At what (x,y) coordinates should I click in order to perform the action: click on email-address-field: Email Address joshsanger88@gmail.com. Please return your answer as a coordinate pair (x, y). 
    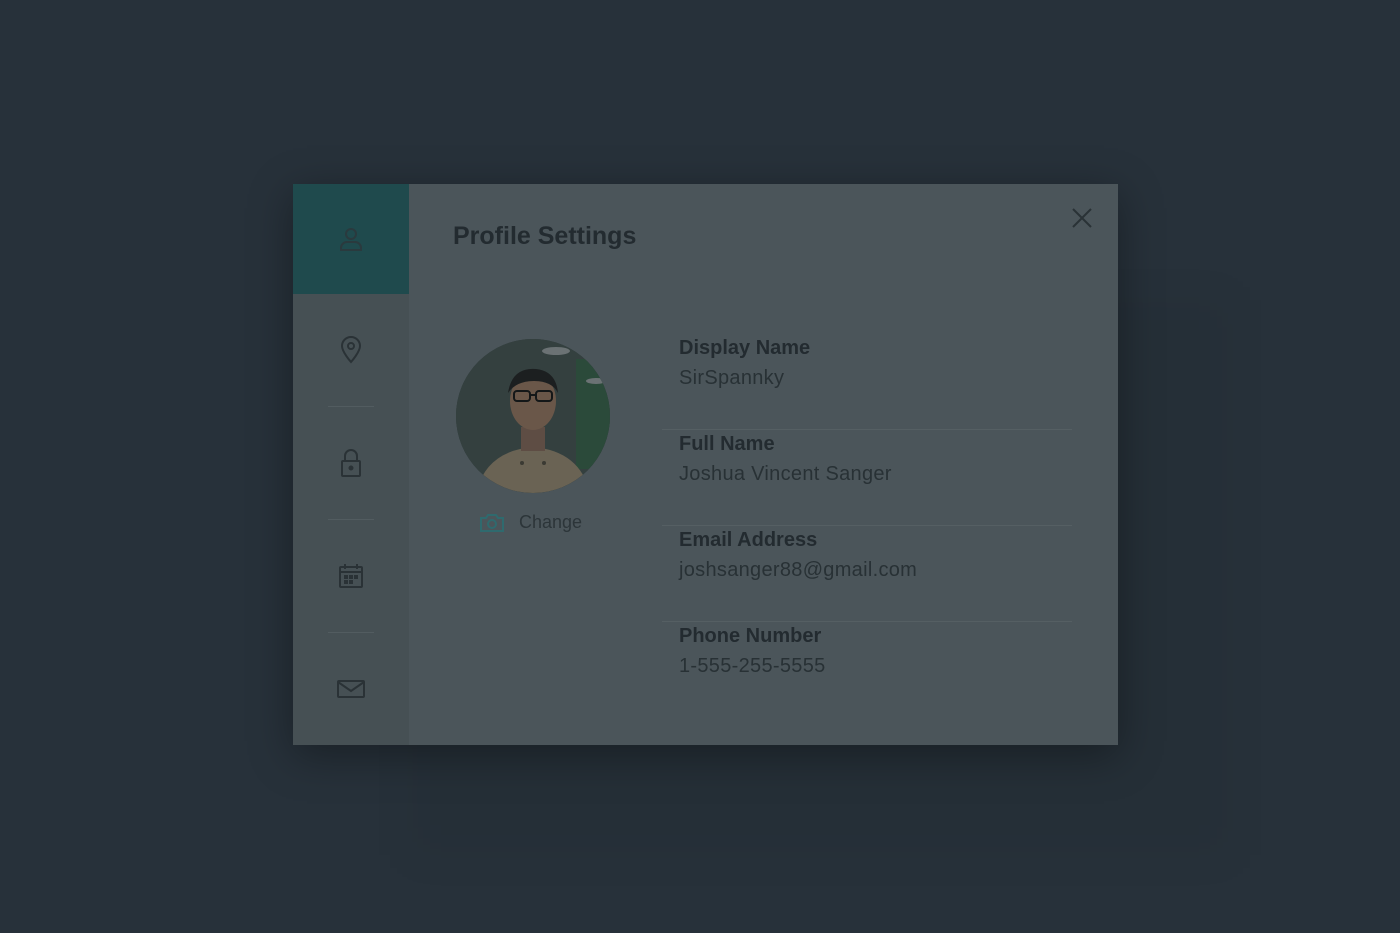
    Looking at the image, I should click on (867, 574).